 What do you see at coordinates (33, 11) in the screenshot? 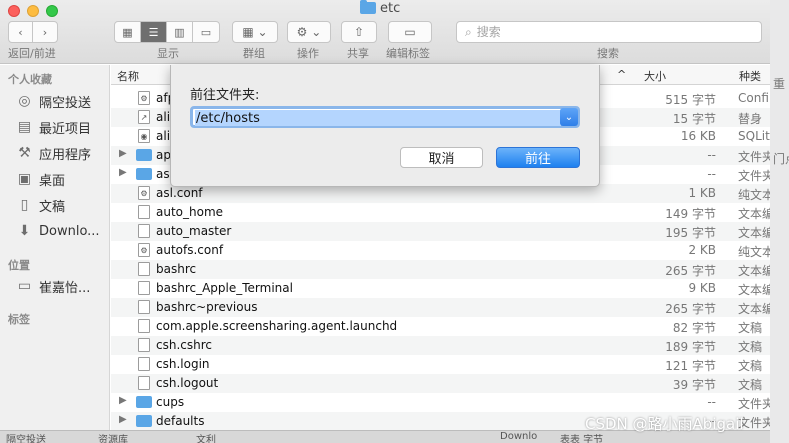
I see `minimize-window-button` at bounding box center [33, 11].